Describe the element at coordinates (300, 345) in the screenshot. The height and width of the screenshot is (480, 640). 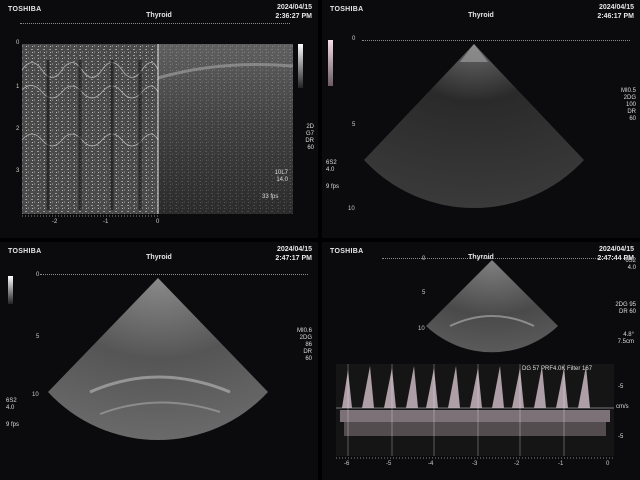
I see `param-block: MI0.6 2DG 86 DR 60` at that location.